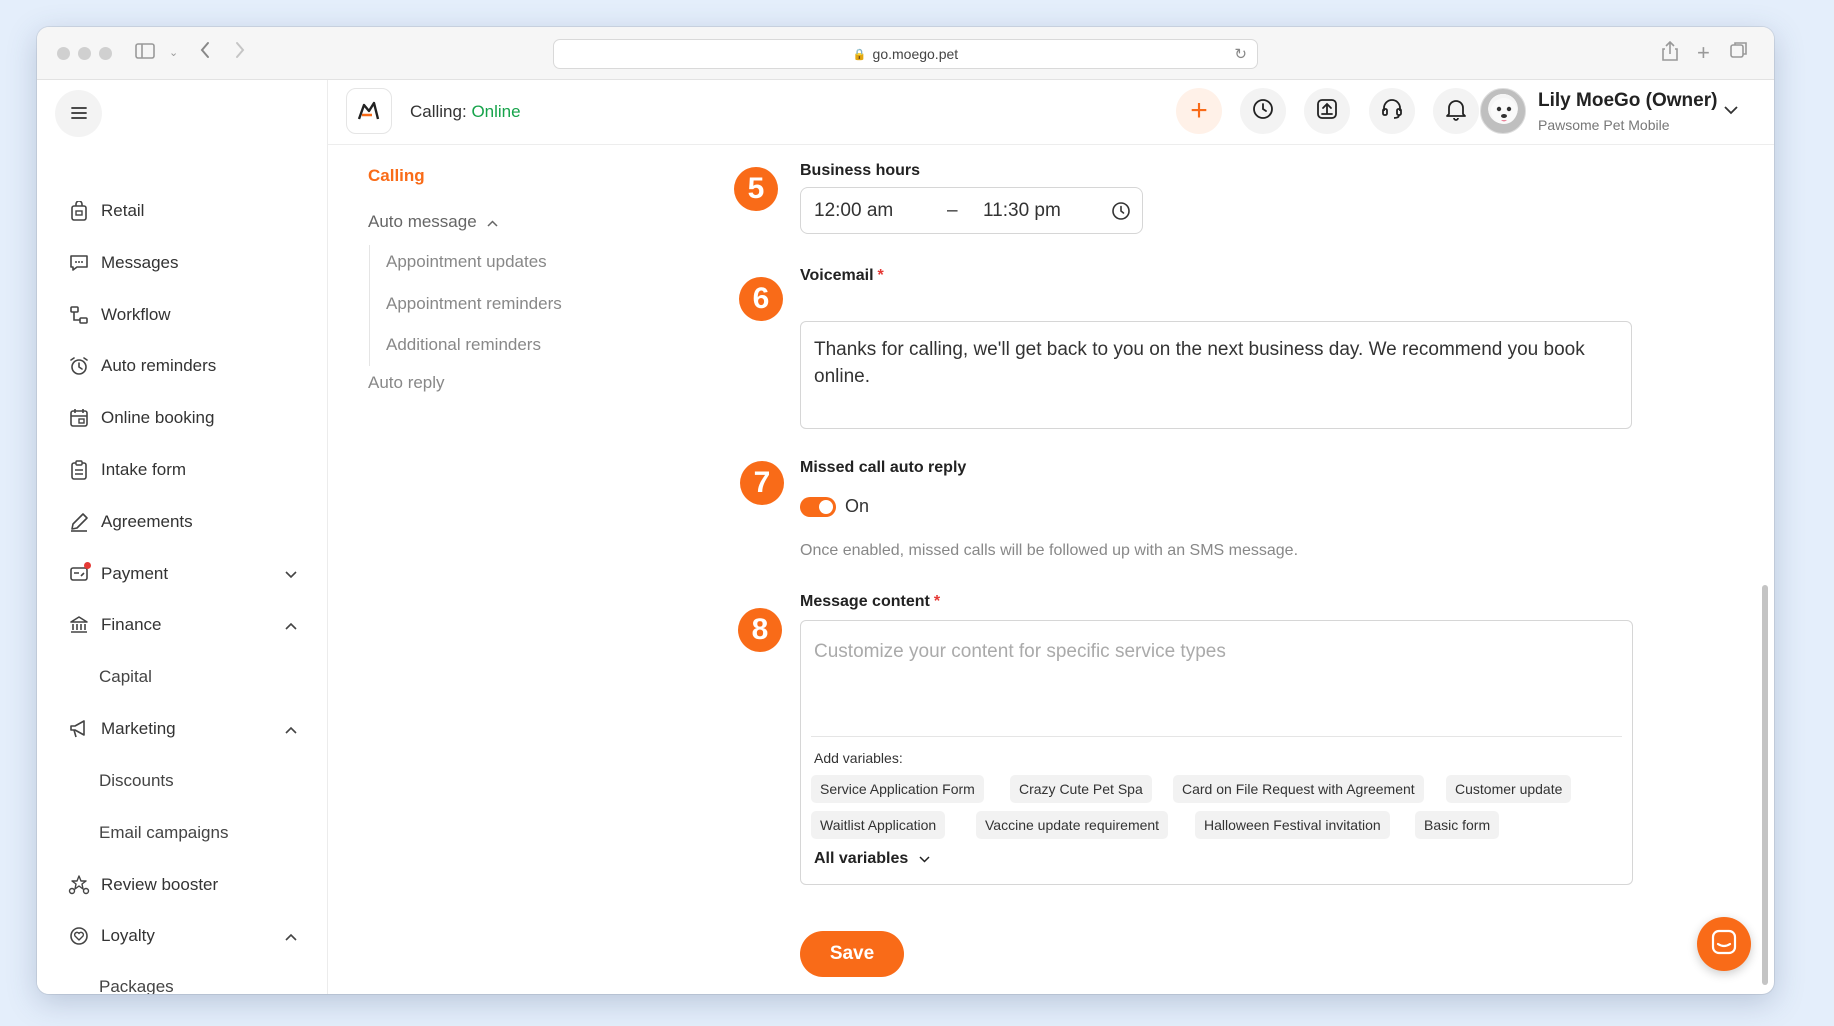 Image resolution: width=1834 pixels, height=1026 pixels. I want to click on new-tab-icon: +, so click(1703, 53).